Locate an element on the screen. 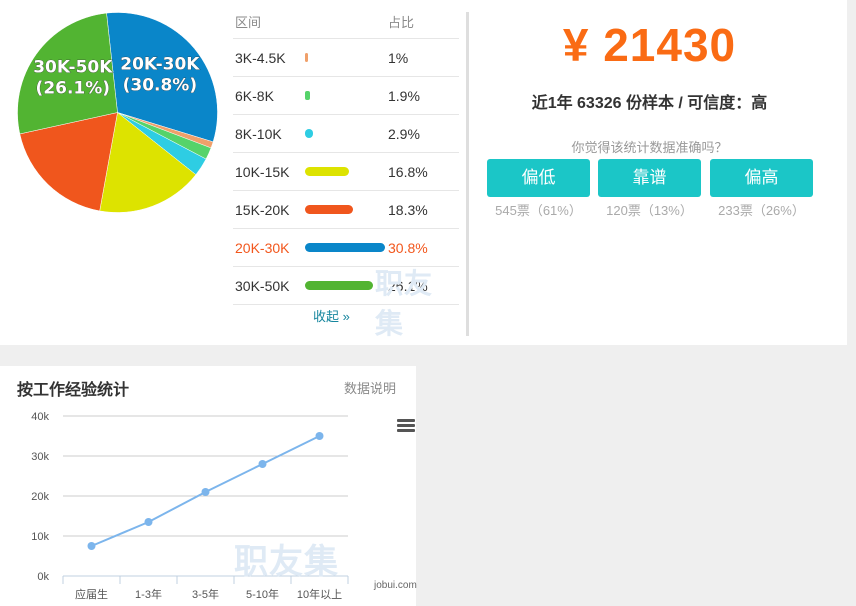  range-label: 15K-20K is located at coordinates (262, 210).